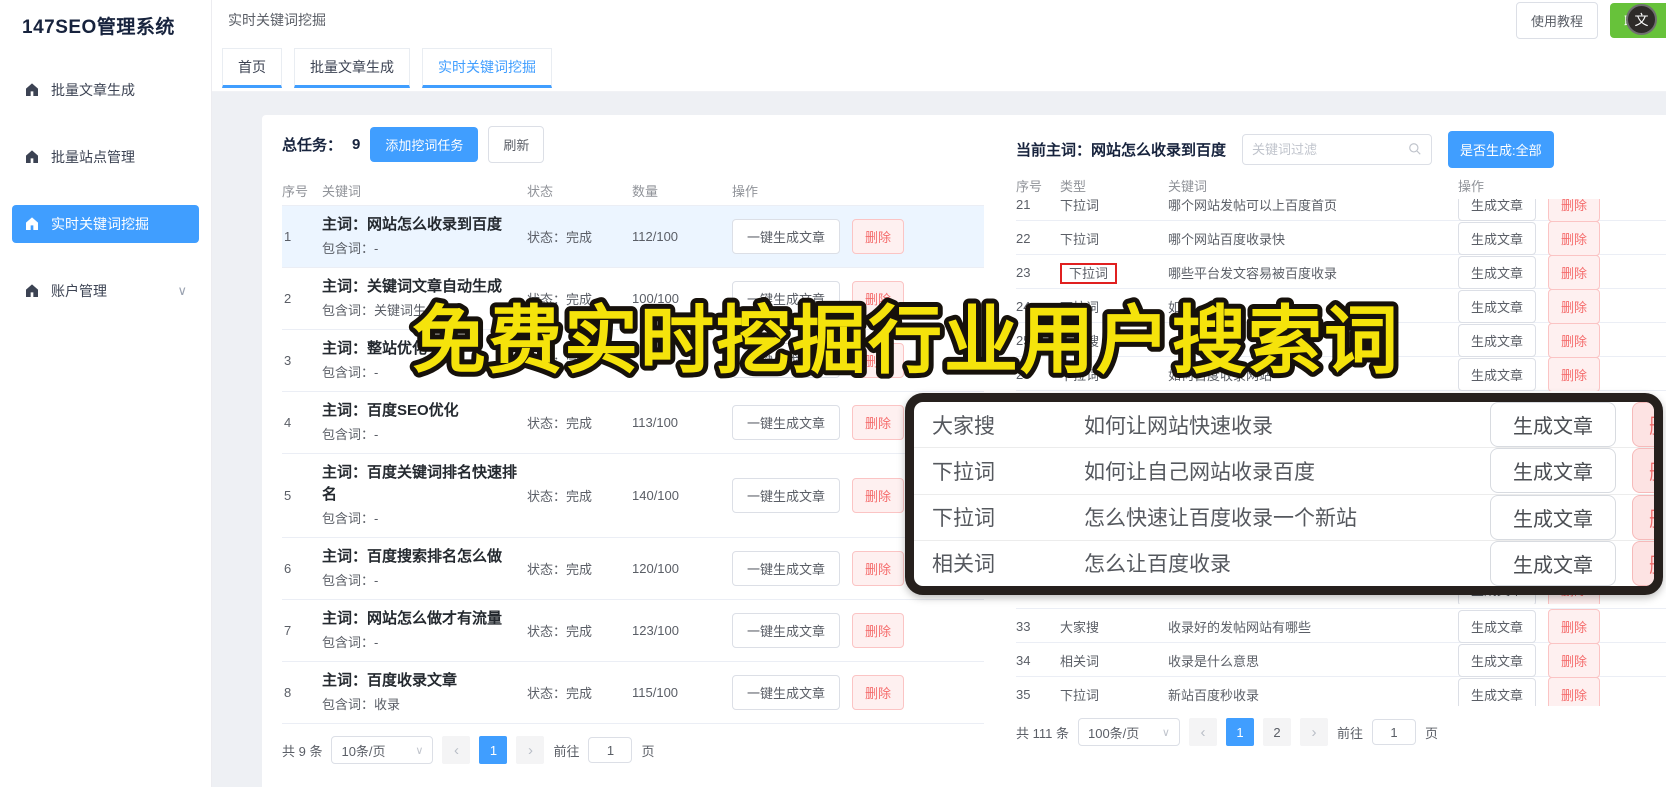 Image resolution: width=1666 pixels, height=787 pixels. I want to click on tab: 批量文章生成, so click(352, 68).